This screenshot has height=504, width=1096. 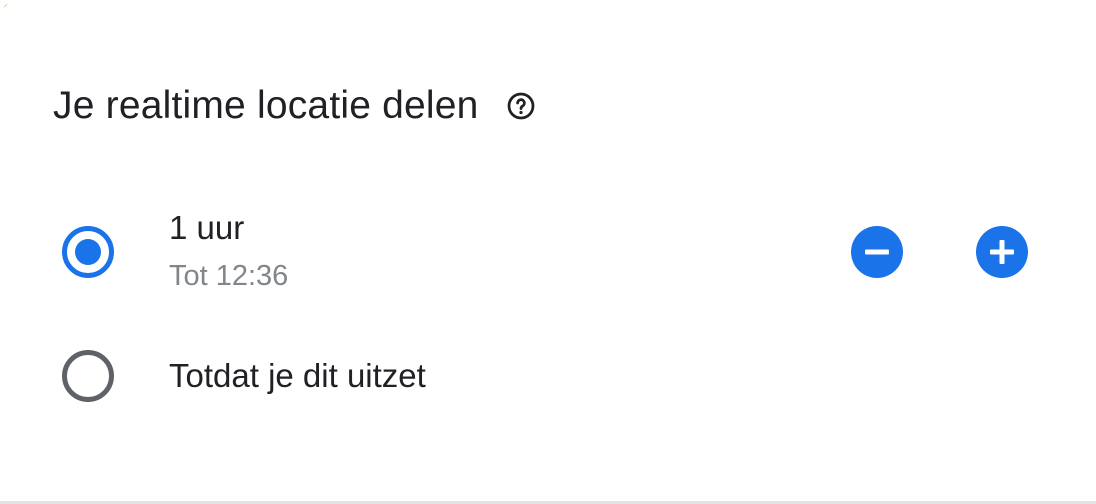 What do you see at coordinates (88, 376) in the screenshot?
I see `radio-until-turned-off` at bounding box center [88, 376].